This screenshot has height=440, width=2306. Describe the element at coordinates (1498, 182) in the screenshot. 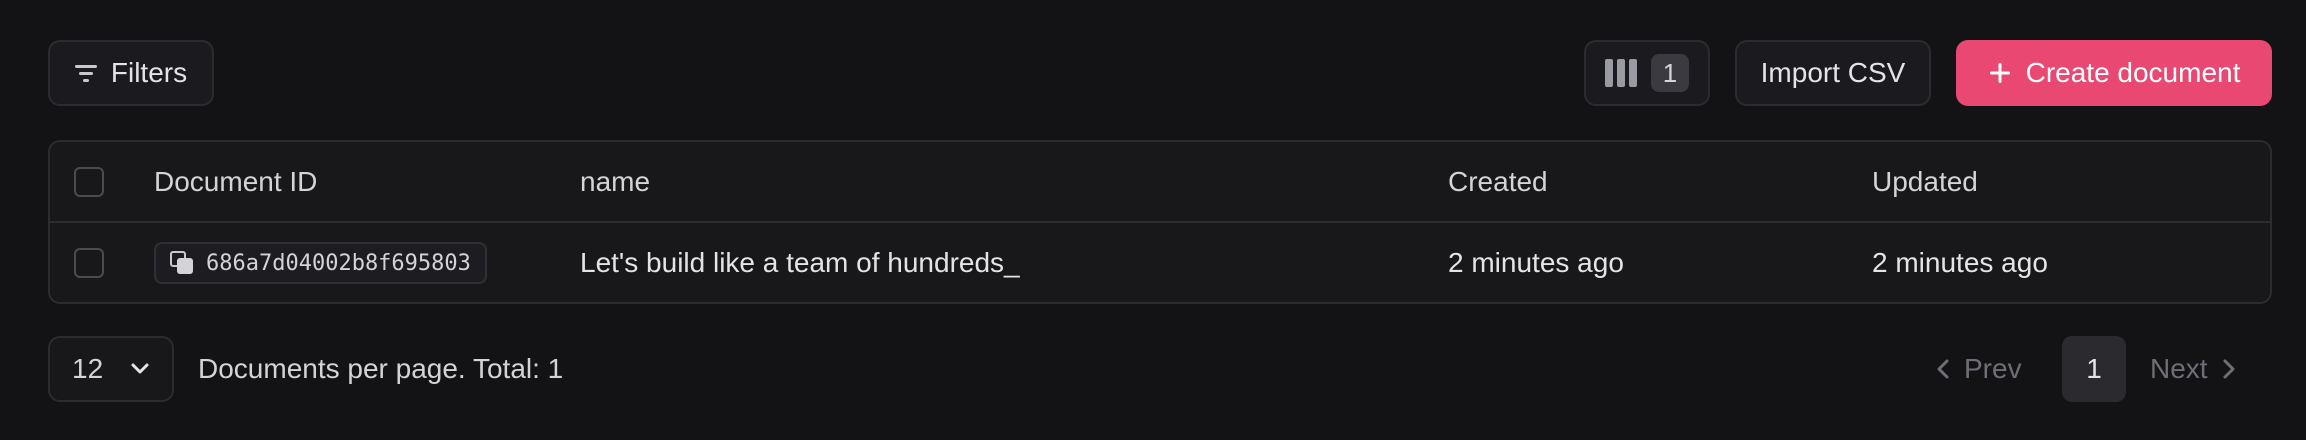

I see `header-created: Created` at that location.